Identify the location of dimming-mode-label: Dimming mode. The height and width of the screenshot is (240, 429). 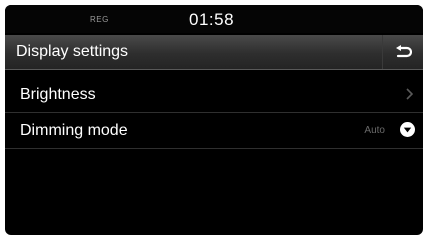
(74, 130).